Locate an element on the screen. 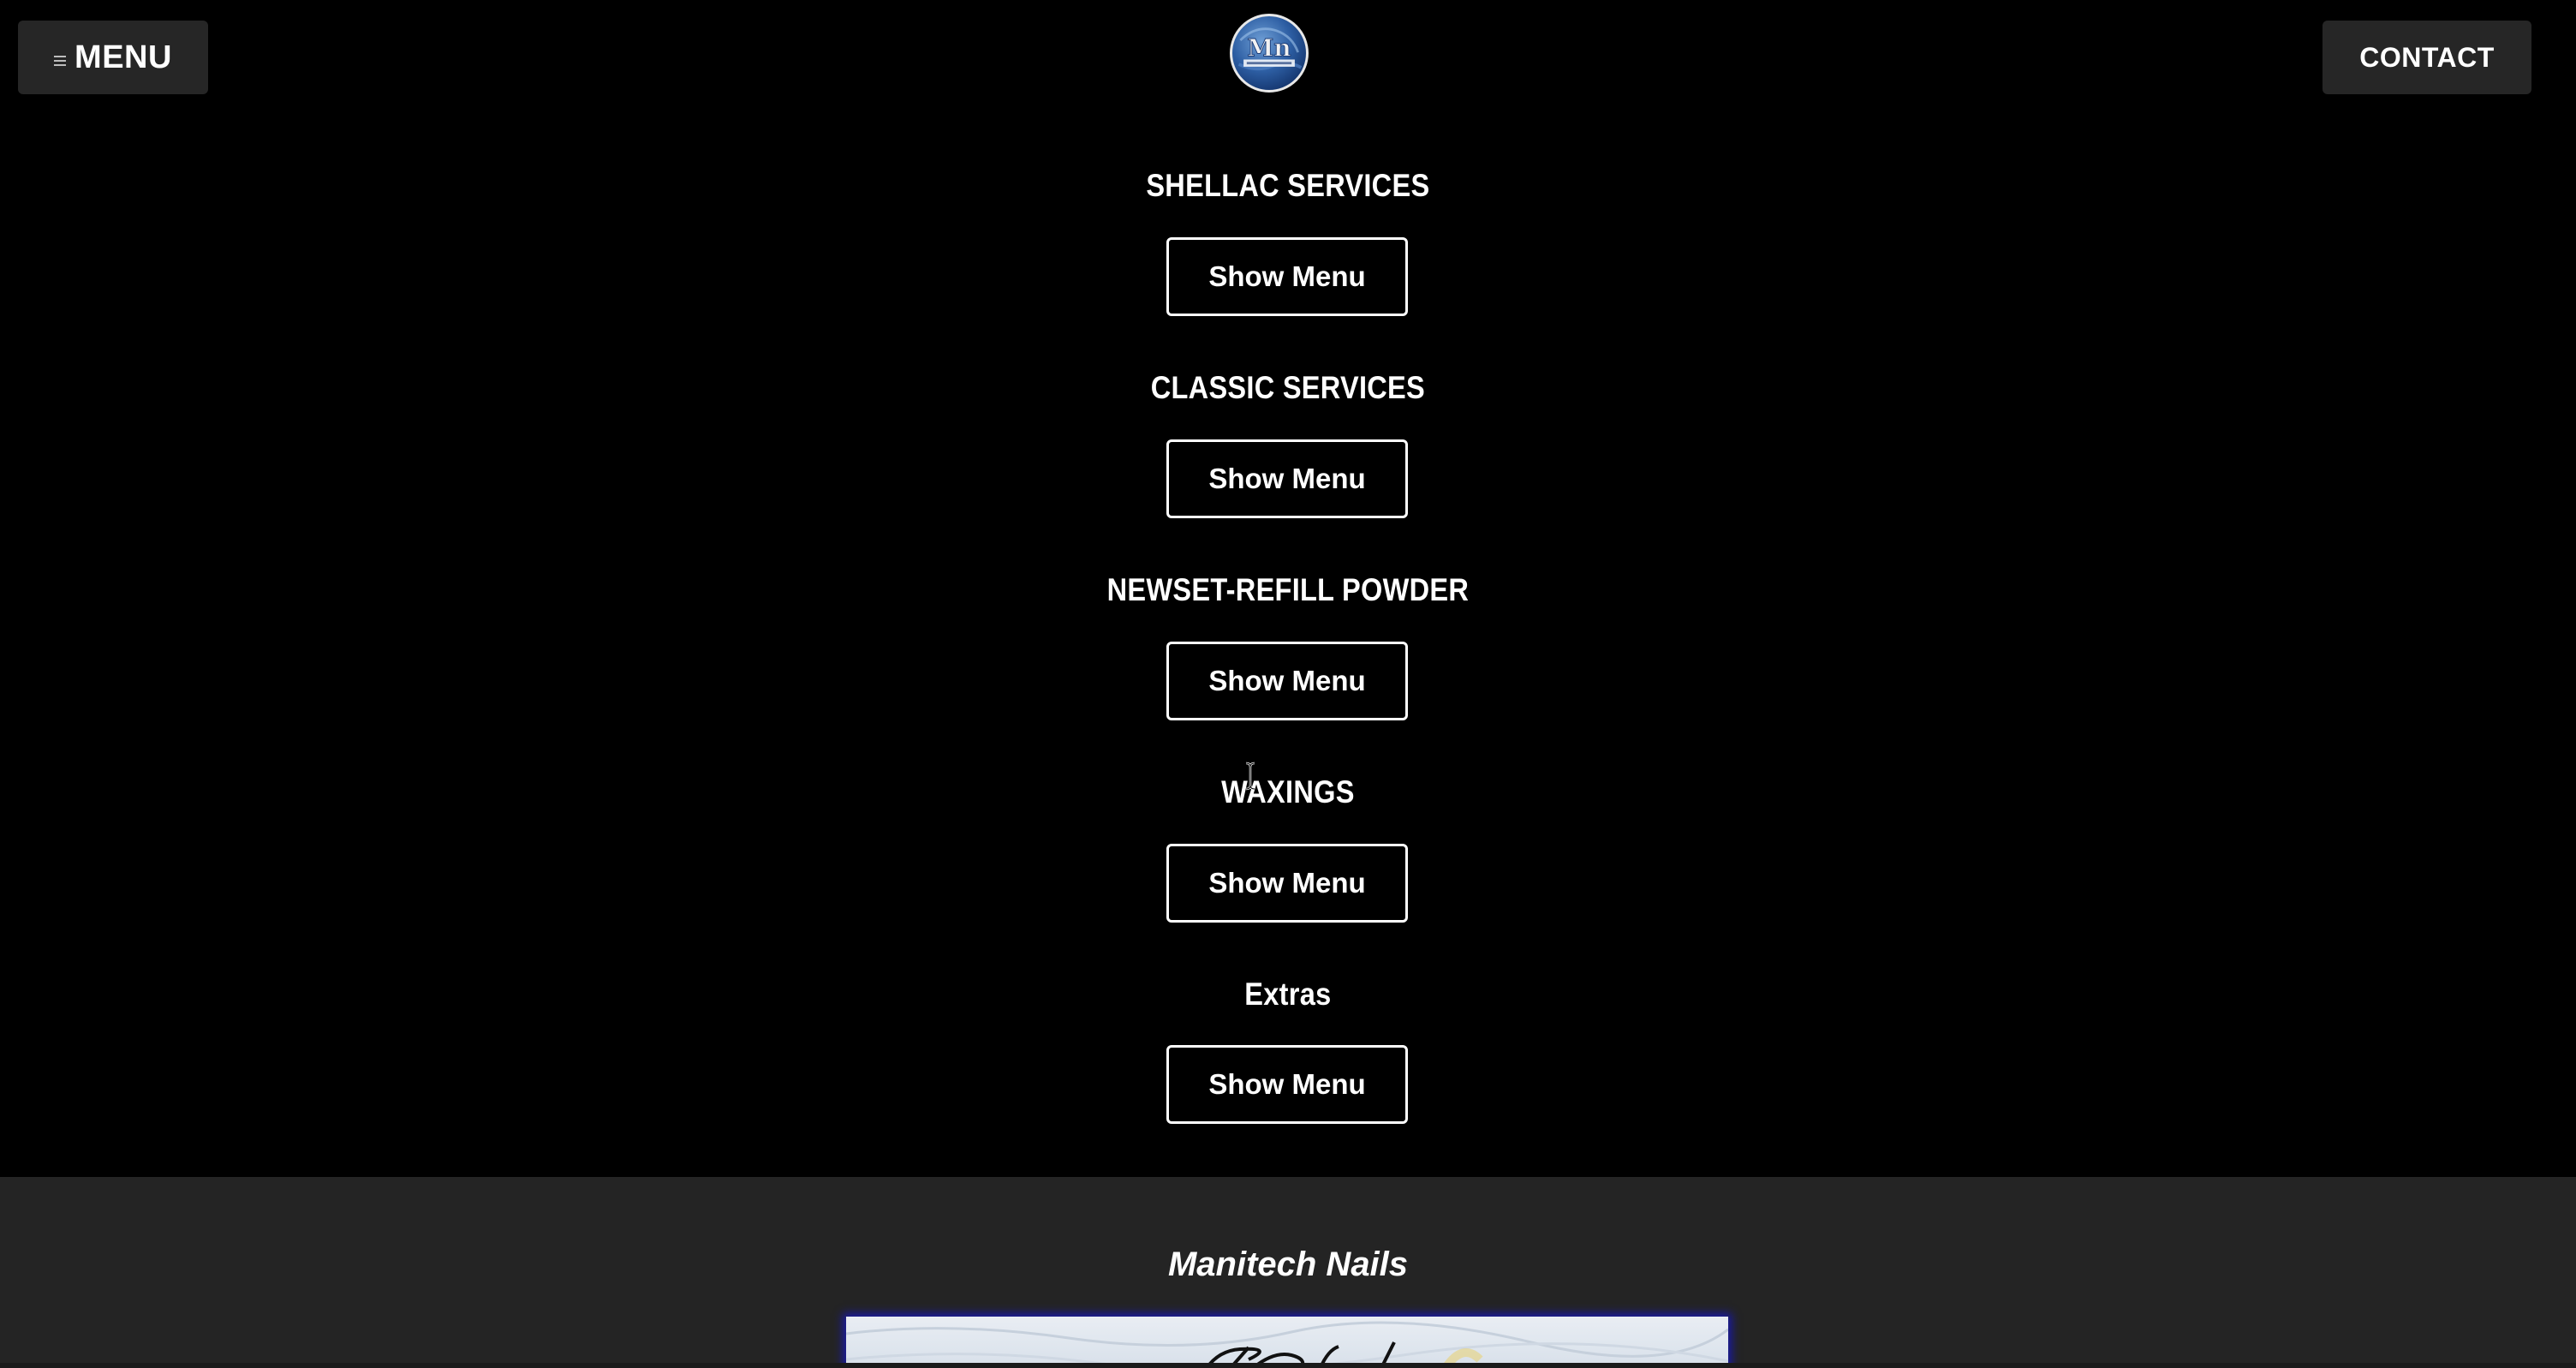  service-title-extras: Extras is located at coordinates (1288, 995).